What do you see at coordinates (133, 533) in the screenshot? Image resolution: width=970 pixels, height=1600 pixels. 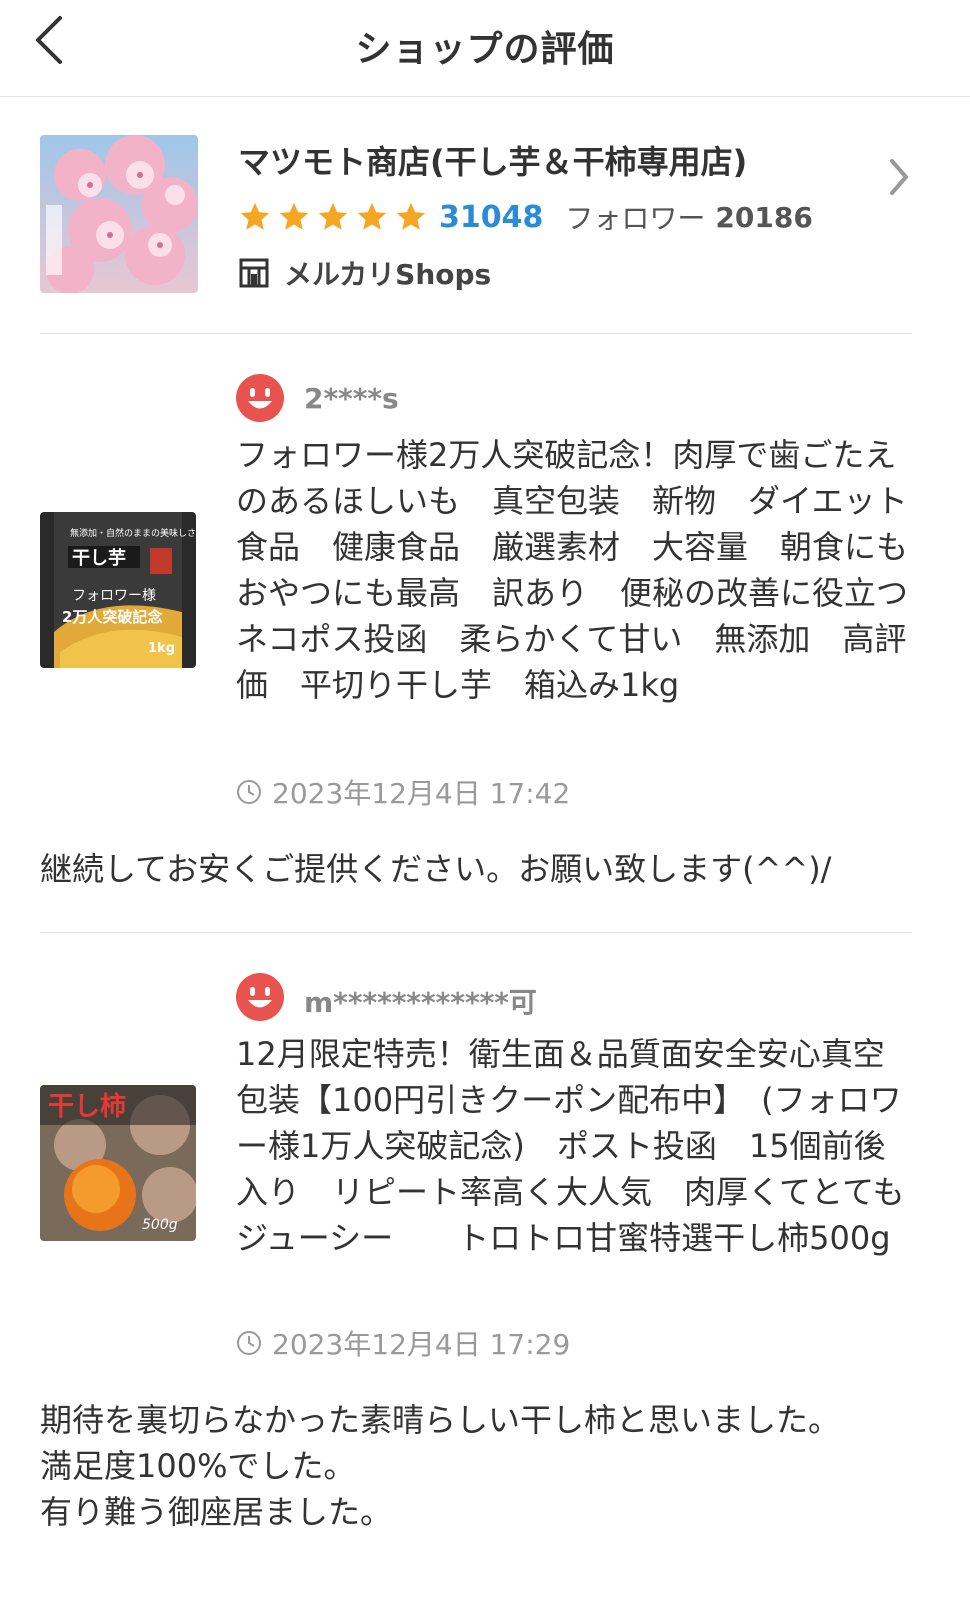 I see `svg-text: 無添加・自然のままの美味しさ` at bounding box center [133, 533].